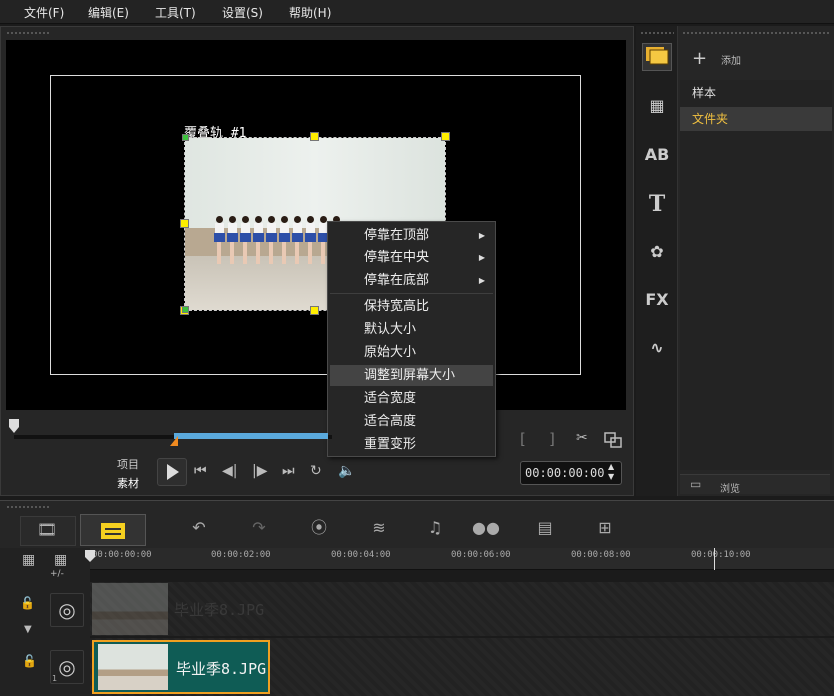 This screenshot has height=696, width=834. Describe the element at coordinates (346, 471) in the screenshot. I see `volume-icon: 🔈` at that location.